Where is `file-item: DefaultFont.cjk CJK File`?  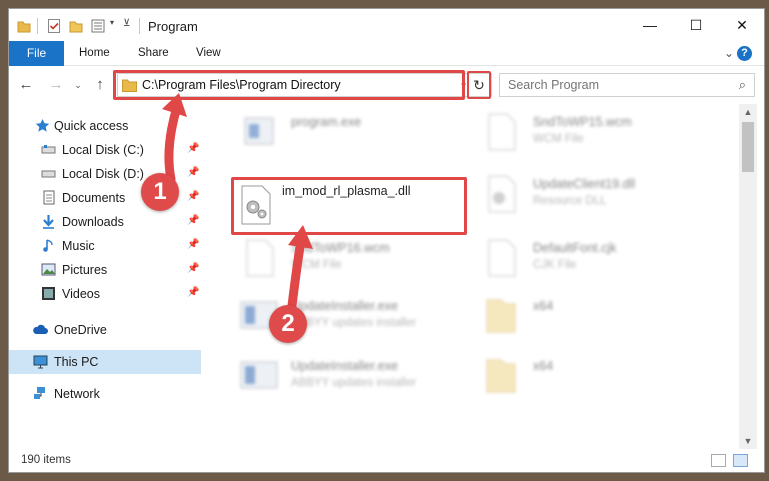
file-item: DefaultFont.cjk CJK File is located at coordinates (596, 262).